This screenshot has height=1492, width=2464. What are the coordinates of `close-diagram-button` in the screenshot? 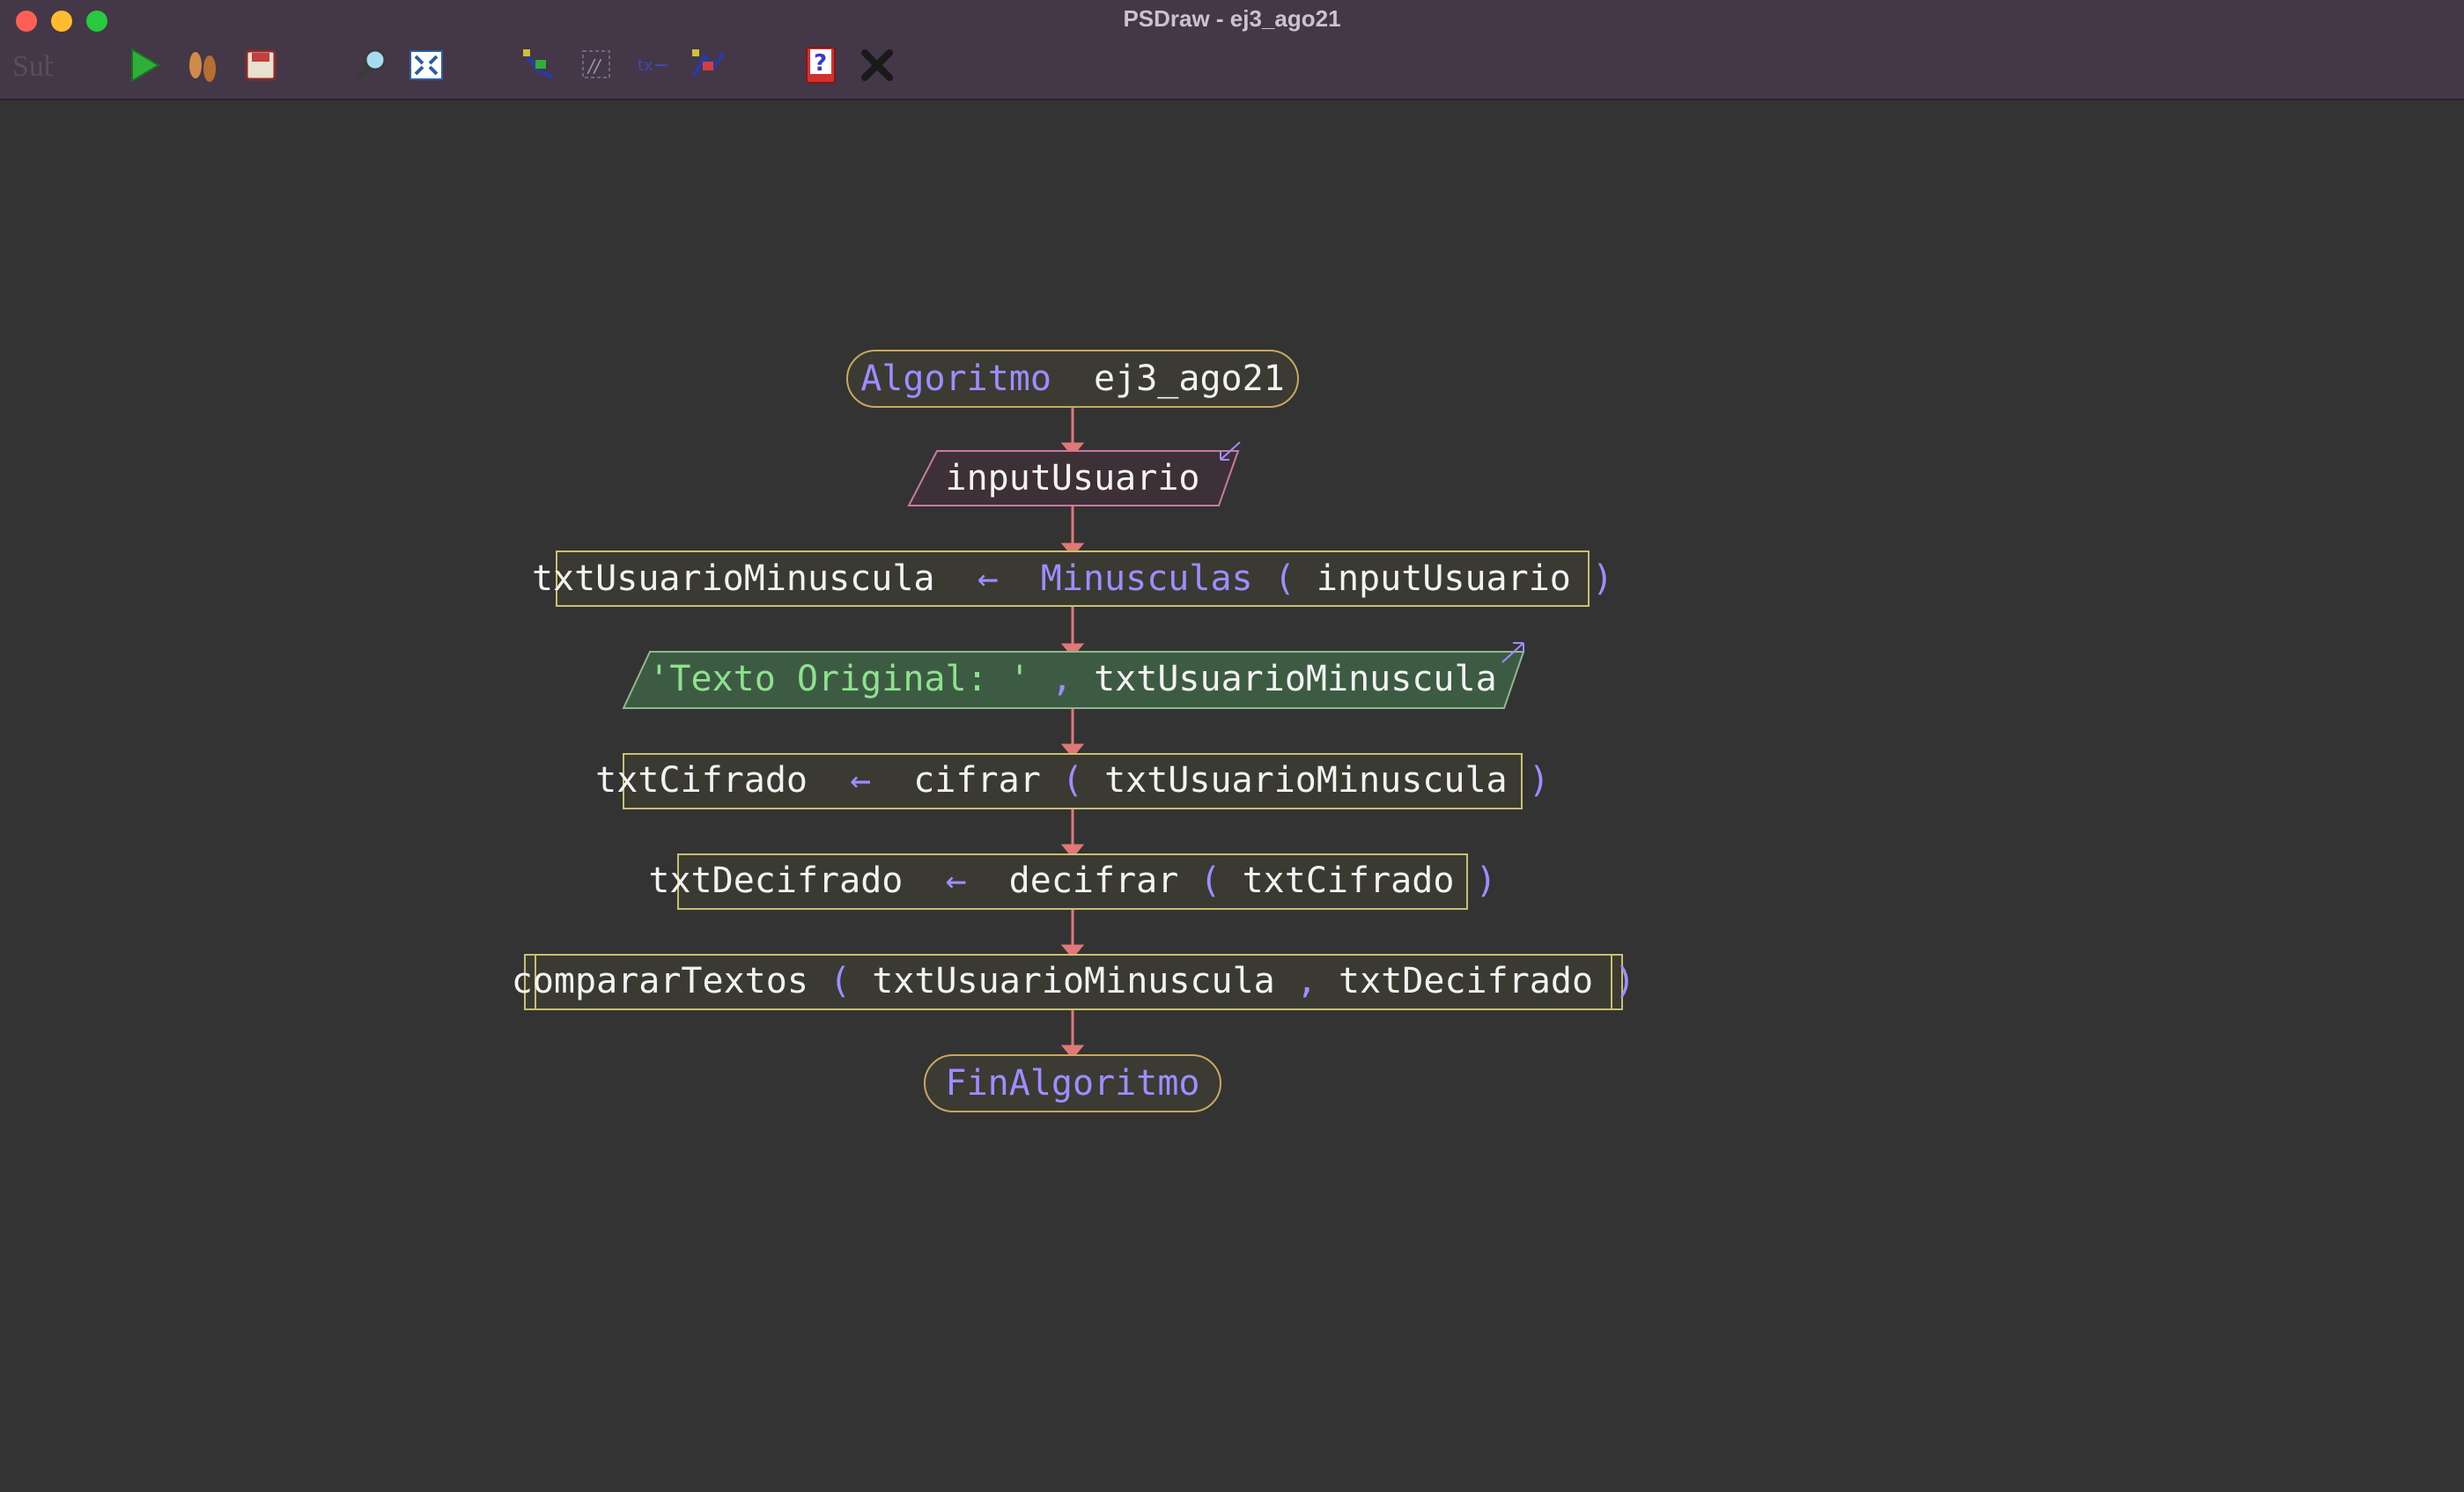 It's located at (877, 65).